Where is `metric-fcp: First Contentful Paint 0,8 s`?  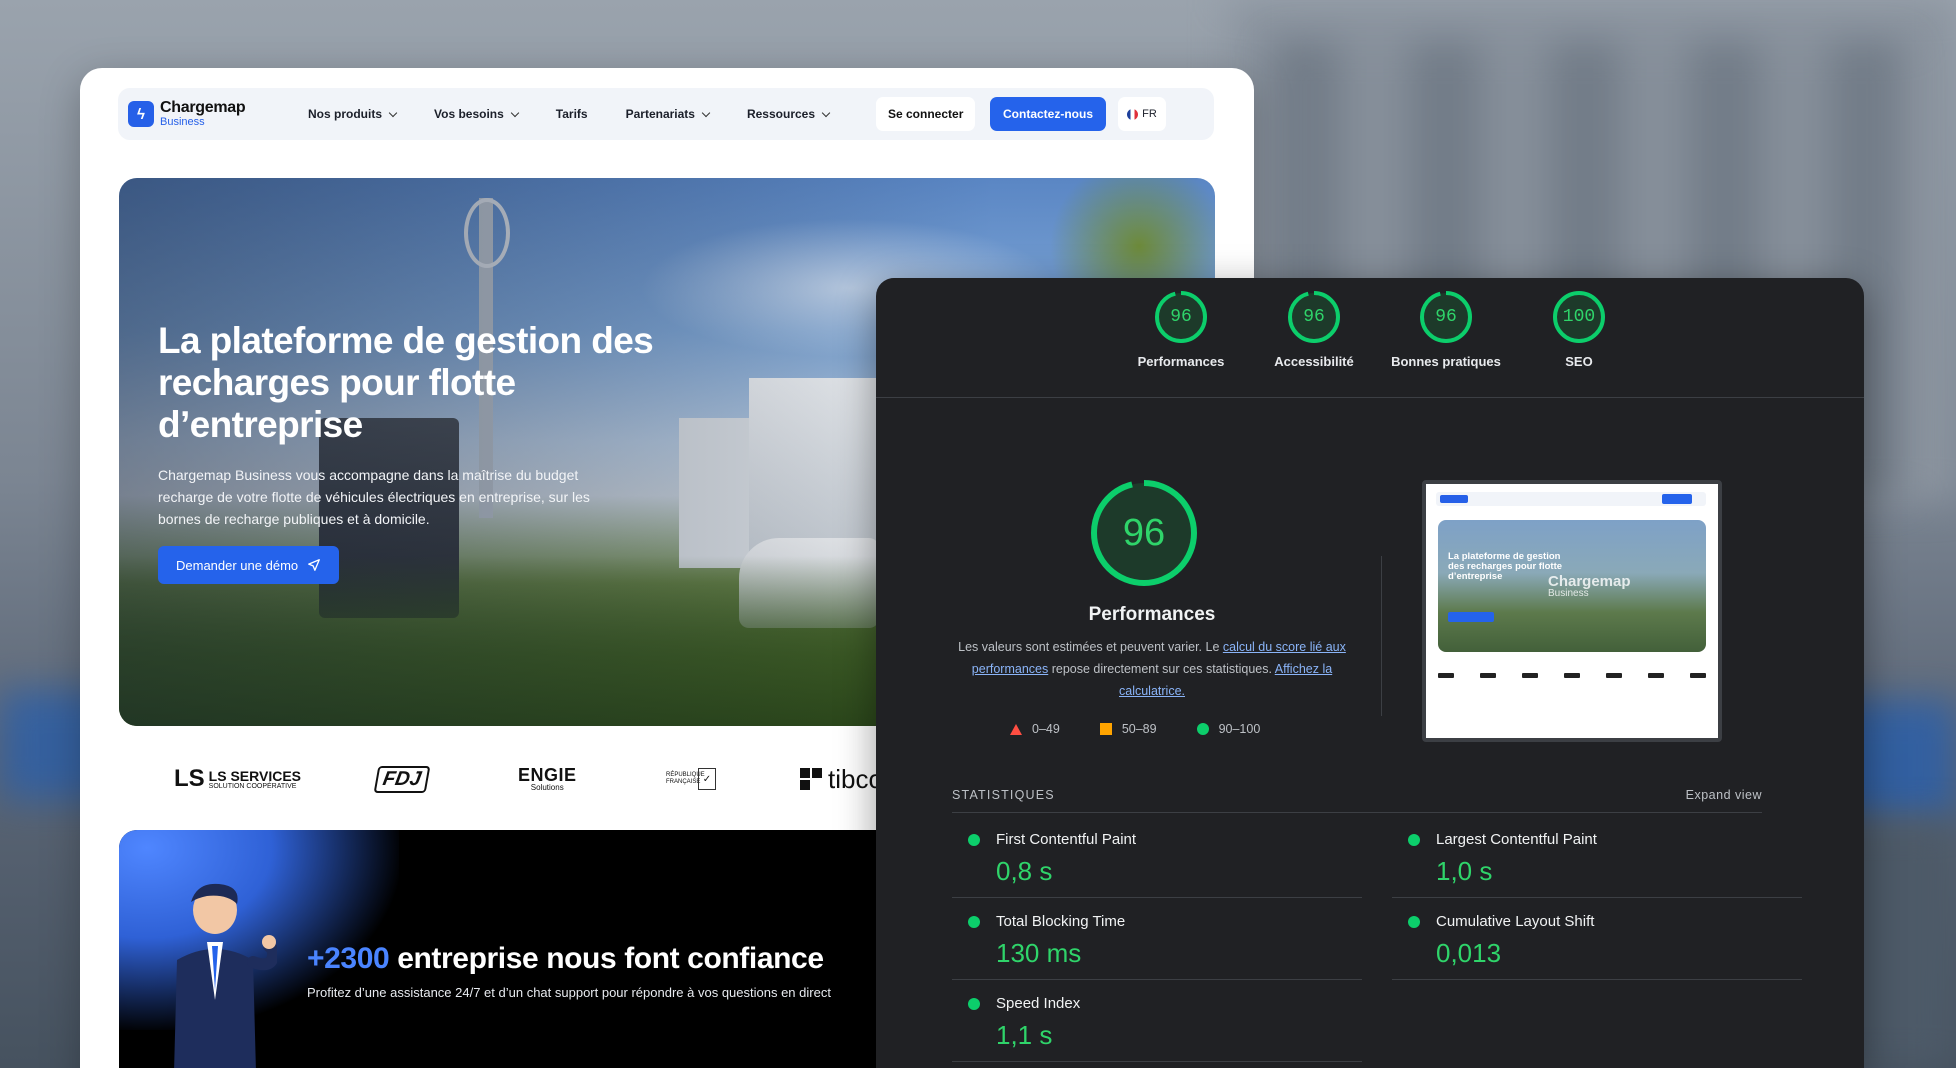
metric-fcp: First Contentful Paint 0,8 s is located at coordinates (1157, 857).